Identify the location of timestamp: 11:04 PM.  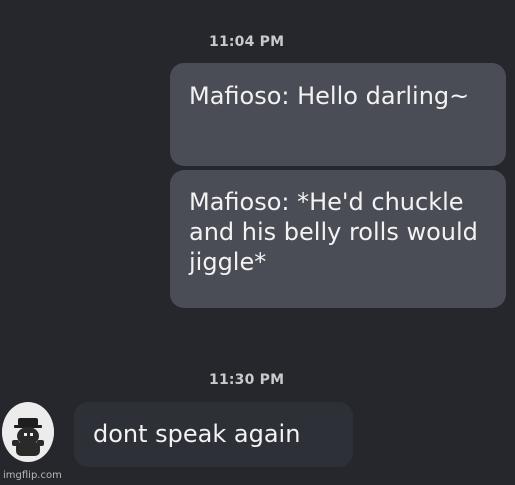
(247, 42).